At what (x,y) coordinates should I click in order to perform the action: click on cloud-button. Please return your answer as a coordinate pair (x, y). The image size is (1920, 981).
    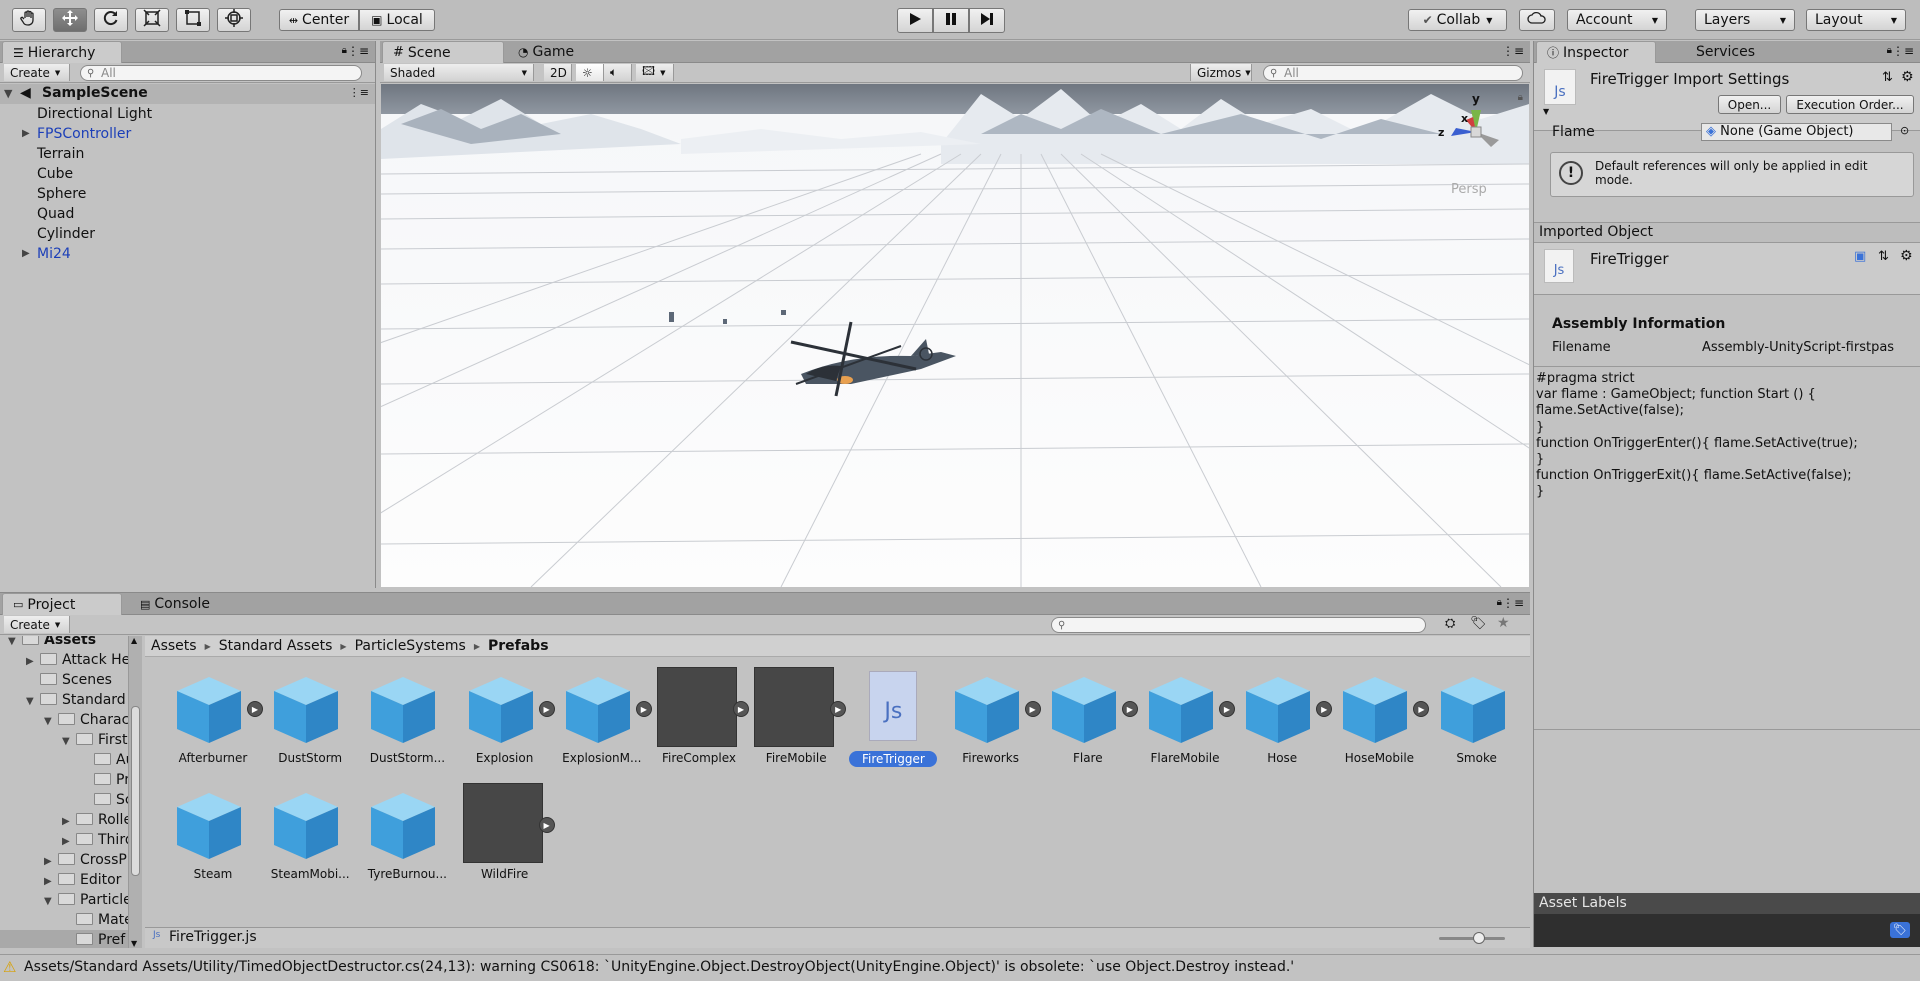
    Looking at the image, I should click on (1537, 20).